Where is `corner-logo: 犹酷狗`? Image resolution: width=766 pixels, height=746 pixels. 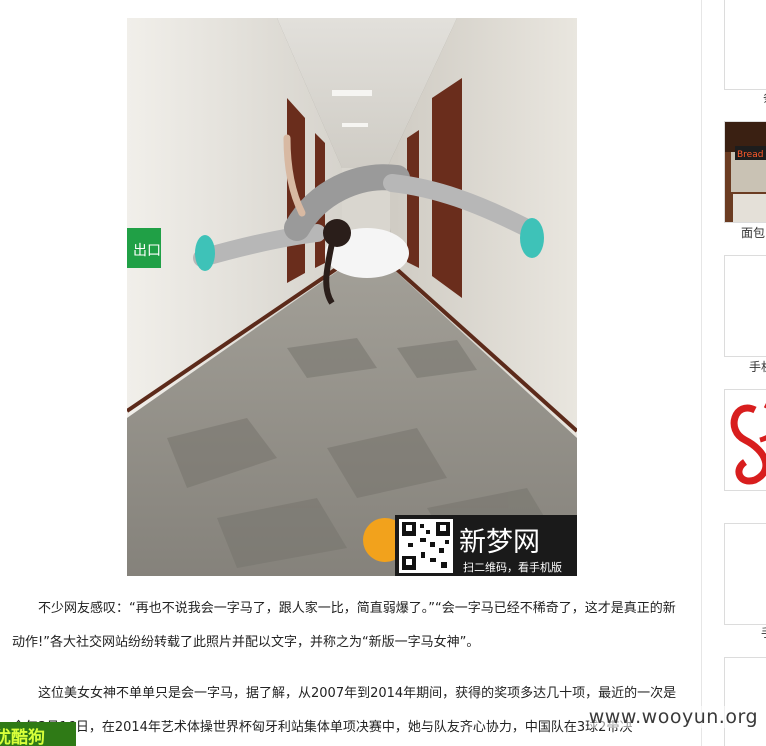
corner-logo: 犹酷狗 is located at coordinates (38, 734).